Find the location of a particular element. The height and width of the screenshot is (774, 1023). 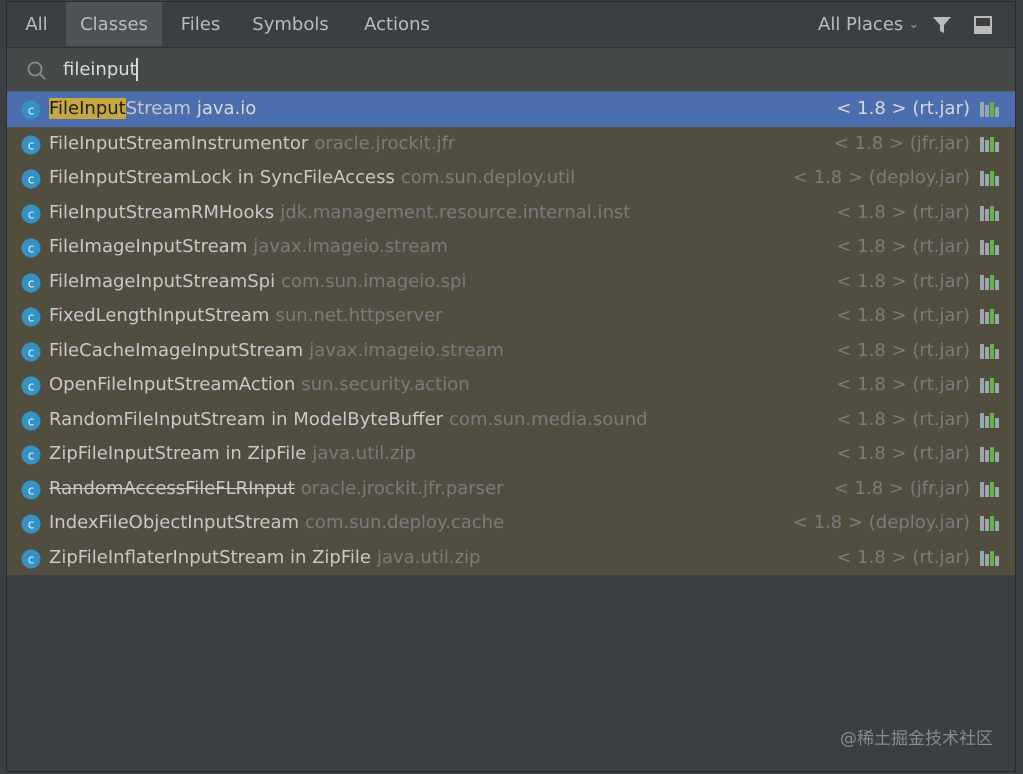

result-class-name: RandomFileInputStream in ModelByteBuffer is located at coordinates (246, 419).